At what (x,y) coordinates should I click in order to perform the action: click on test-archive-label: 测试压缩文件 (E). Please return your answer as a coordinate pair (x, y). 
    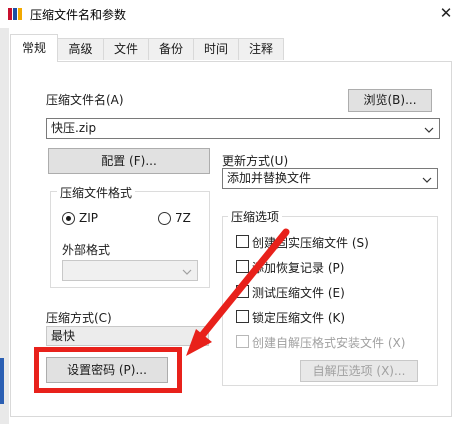
    Looking at the image, I should click on (298, 293).